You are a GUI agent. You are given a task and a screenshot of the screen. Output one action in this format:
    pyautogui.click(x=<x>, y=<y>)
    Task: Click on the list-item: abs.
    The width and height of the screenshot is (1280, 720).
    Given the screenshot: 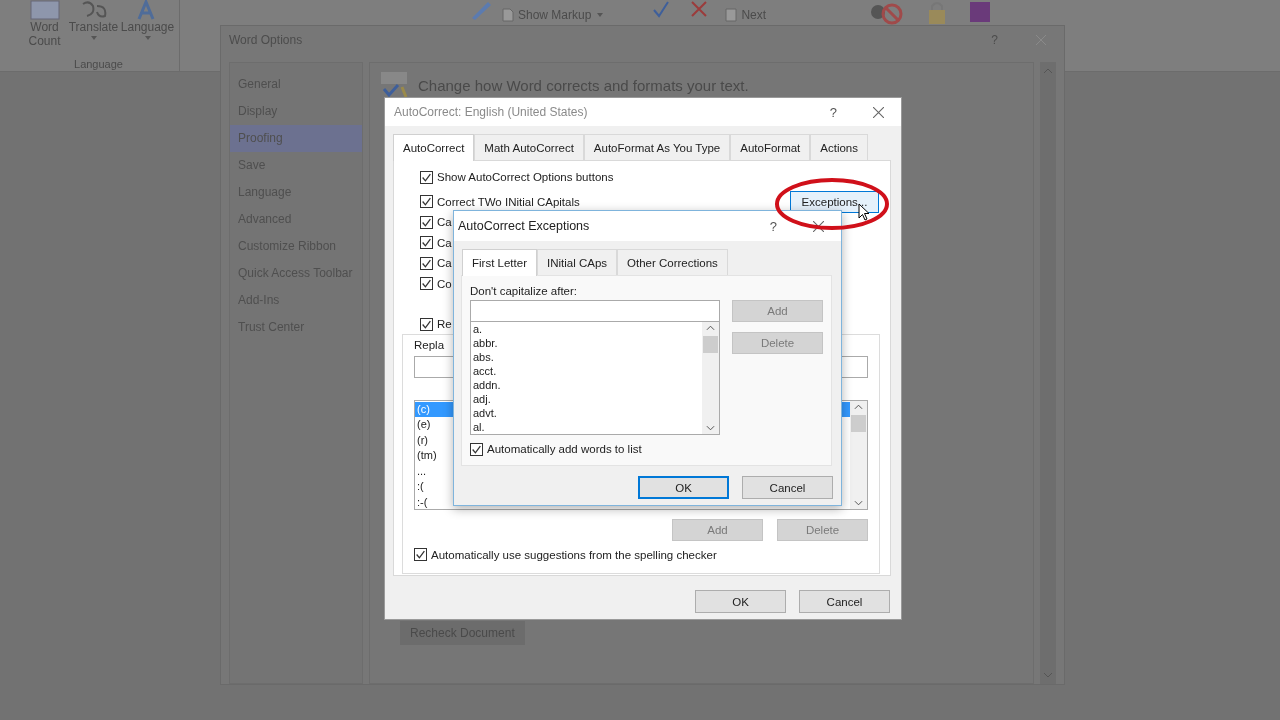 What is the action you would take?
    pyautogui.click(x=586, y=357)
    